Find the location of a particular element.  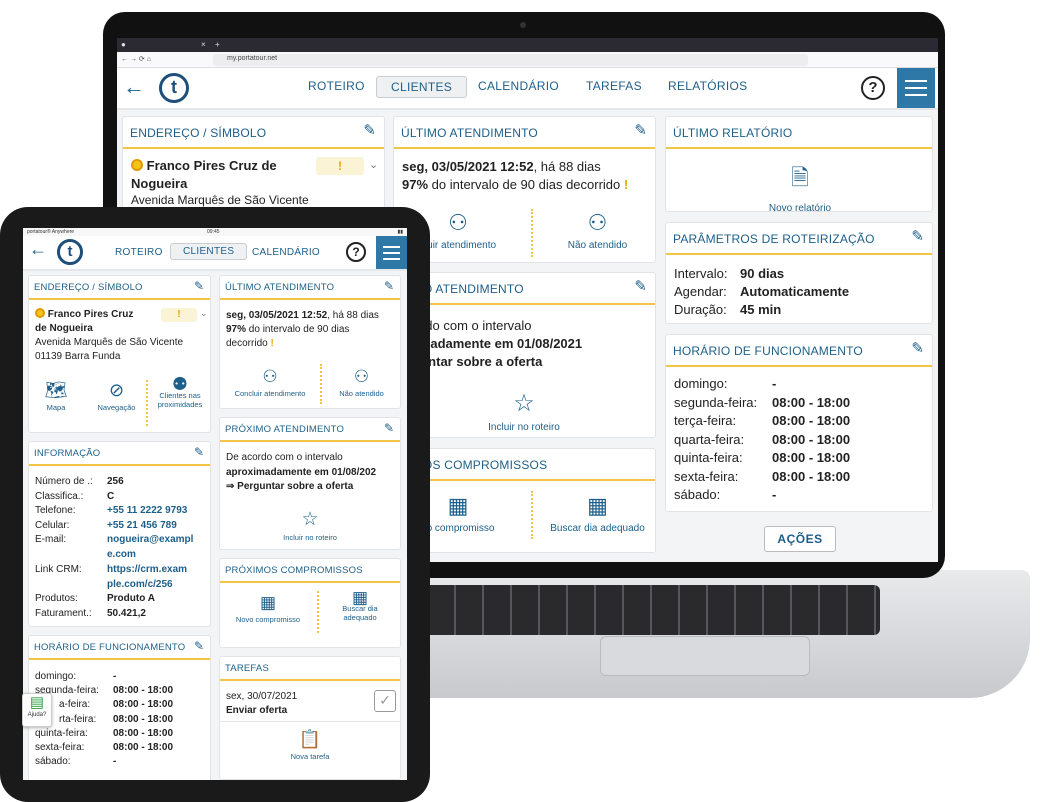

param-row: Agendar: Automaticamente is located at coordinates (762, 291).